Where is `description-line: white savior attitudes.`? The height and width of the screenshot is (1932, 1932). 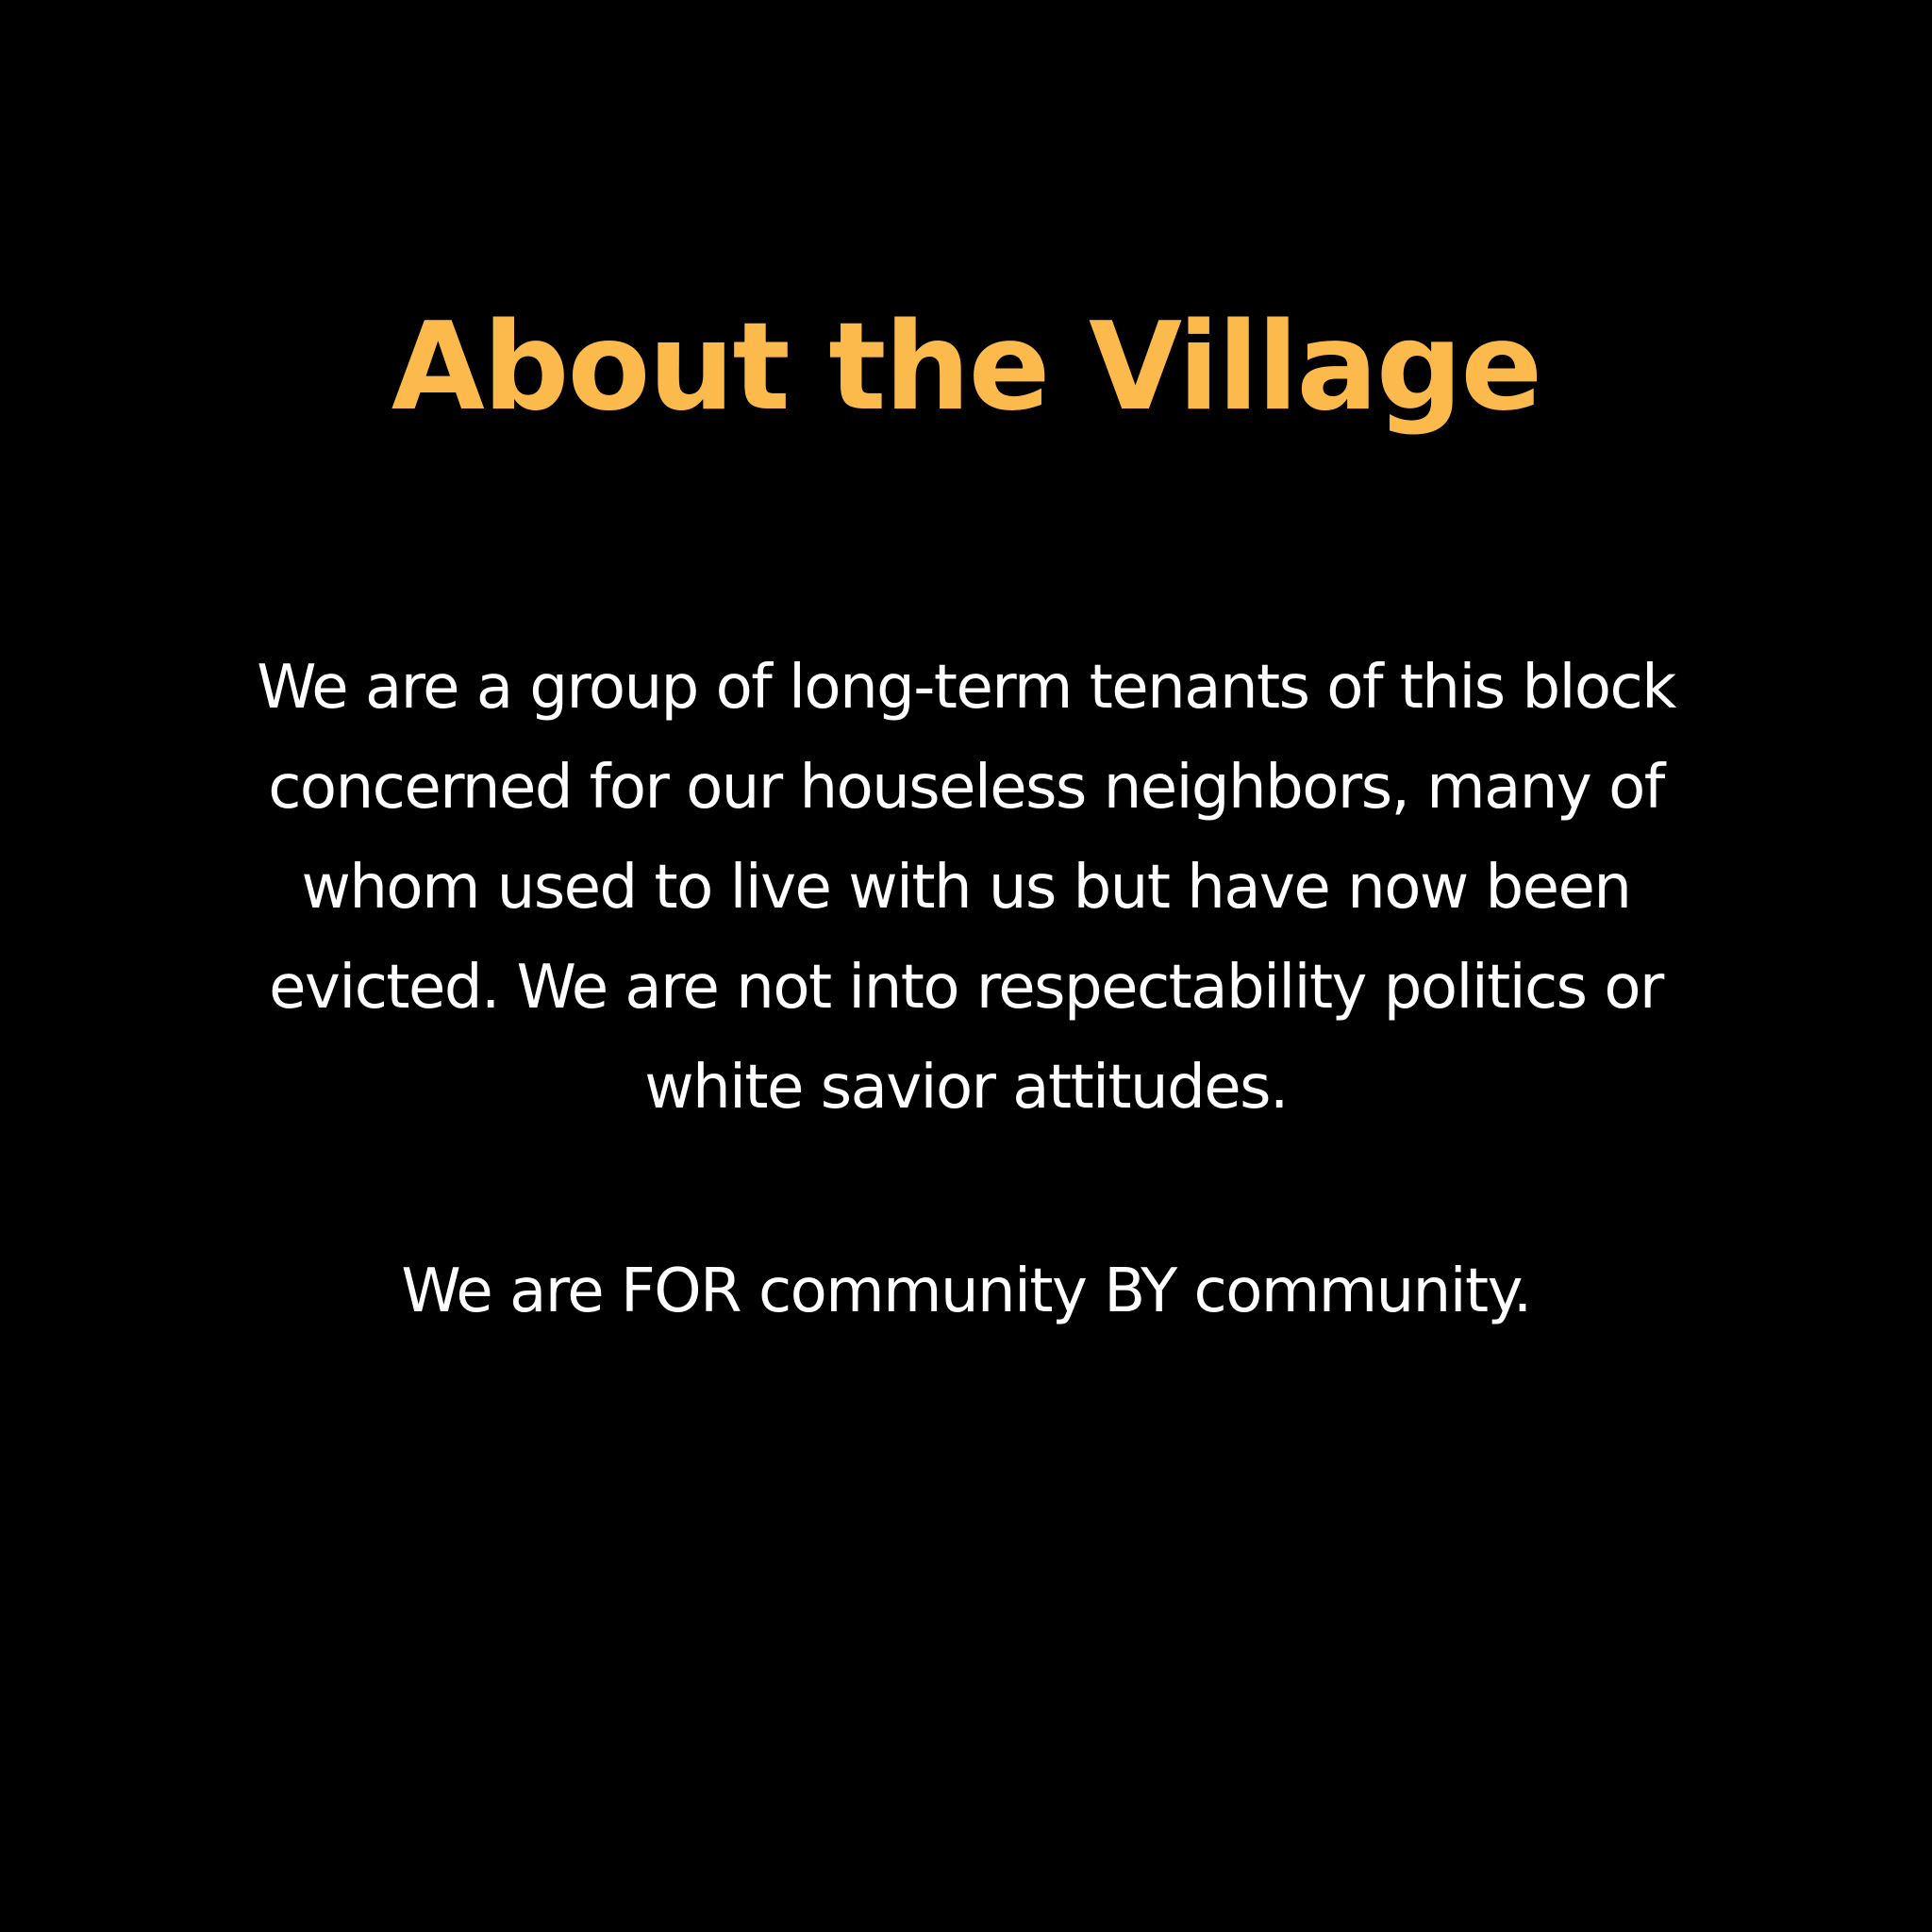
description-line: white savior attitudes. is located at coordinates (967, 1088).